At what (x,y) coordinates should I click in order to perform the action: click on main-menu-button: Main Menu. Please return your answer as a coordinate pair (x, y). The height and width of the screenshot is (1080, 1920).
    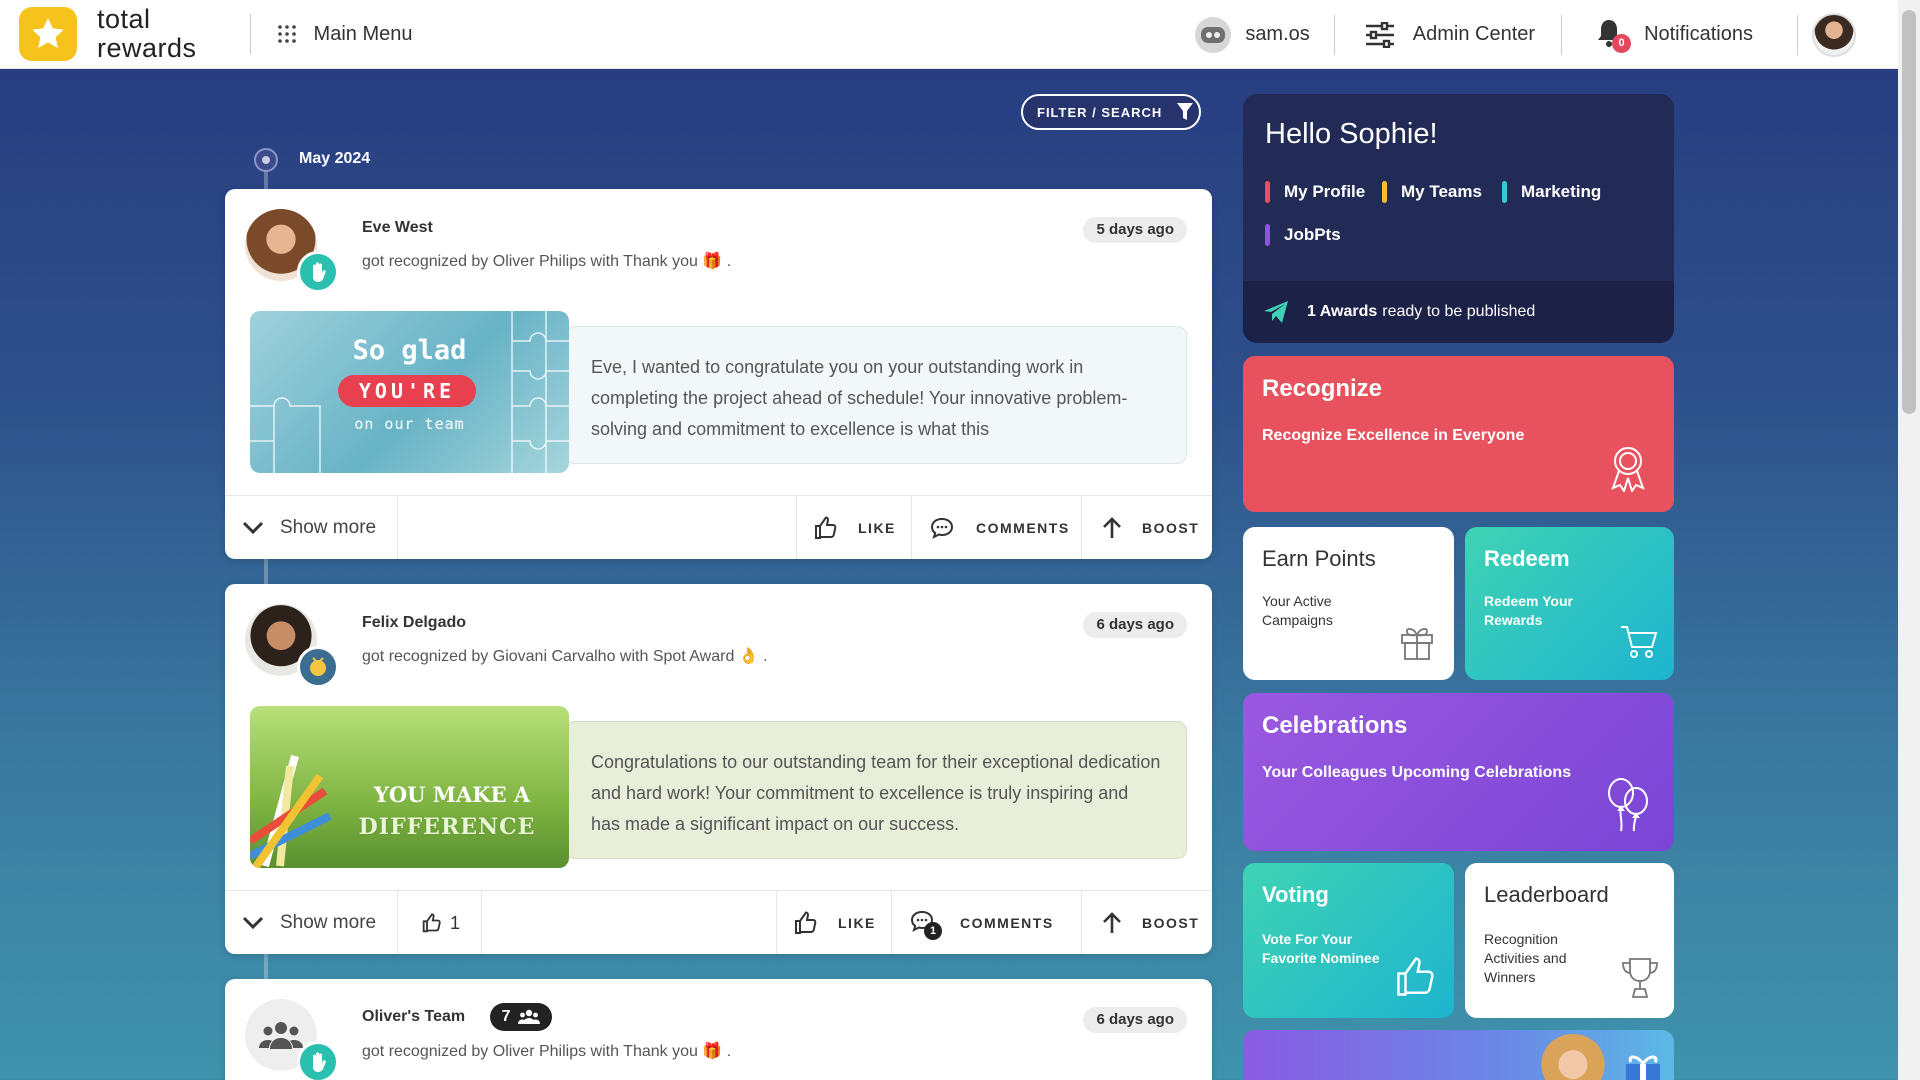
    Looking at the image, I should click on (345, 34).